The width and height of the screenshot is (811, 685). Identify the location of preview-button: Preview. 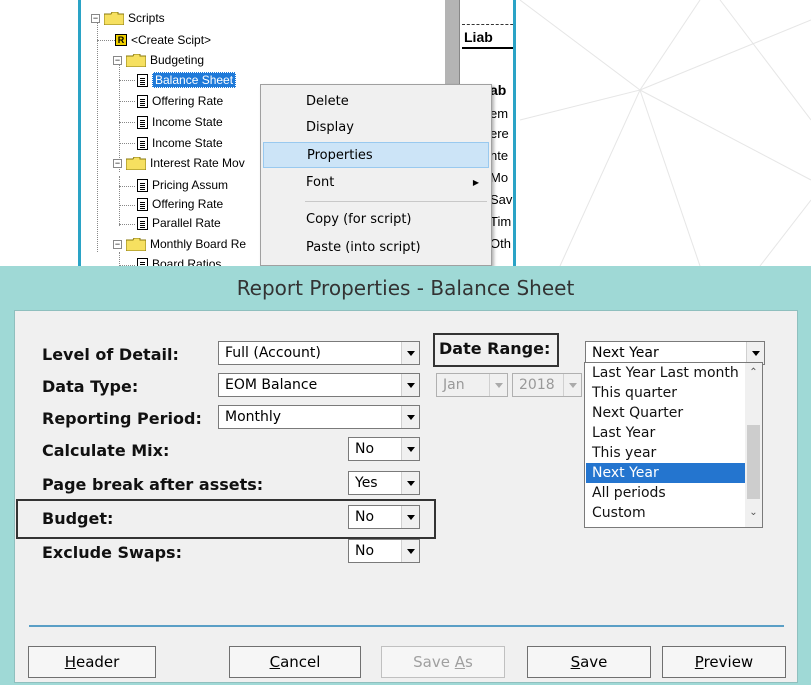
(724, 662).